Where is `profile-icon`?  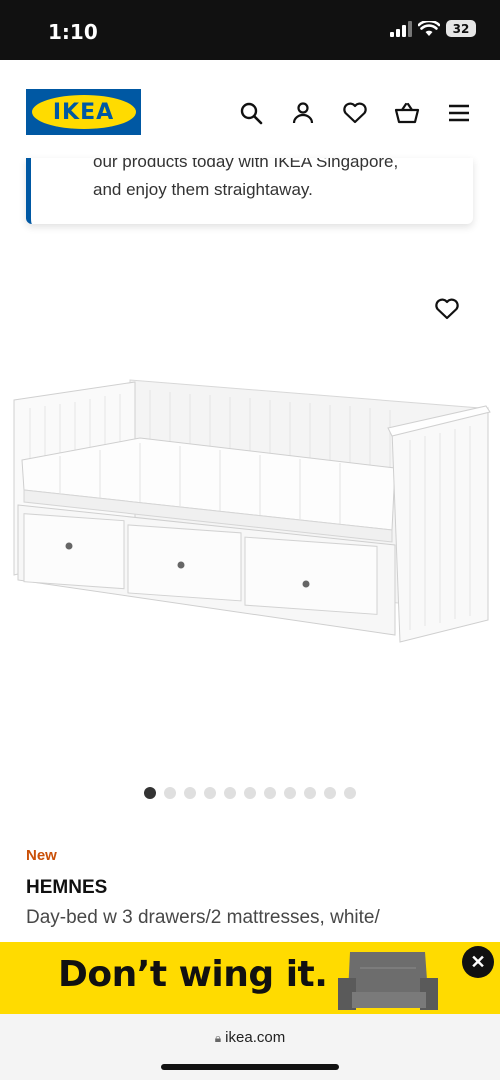 profile-icon is located at coordinates (303, 113).